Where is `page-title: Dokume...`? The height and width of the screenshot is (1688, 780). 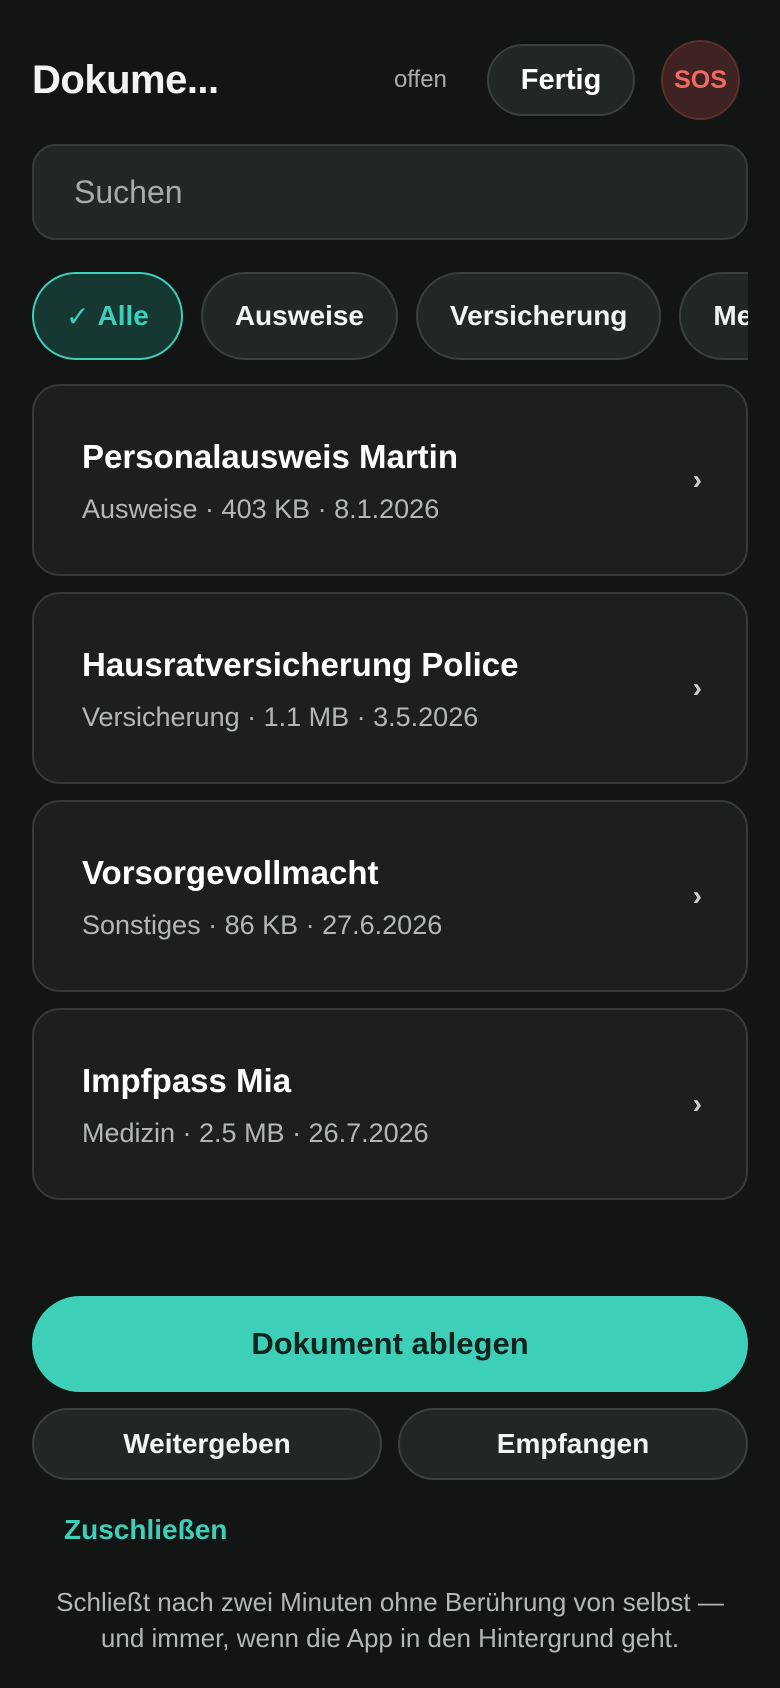 page-title: Dokume... is located at coordinates (125, 79).